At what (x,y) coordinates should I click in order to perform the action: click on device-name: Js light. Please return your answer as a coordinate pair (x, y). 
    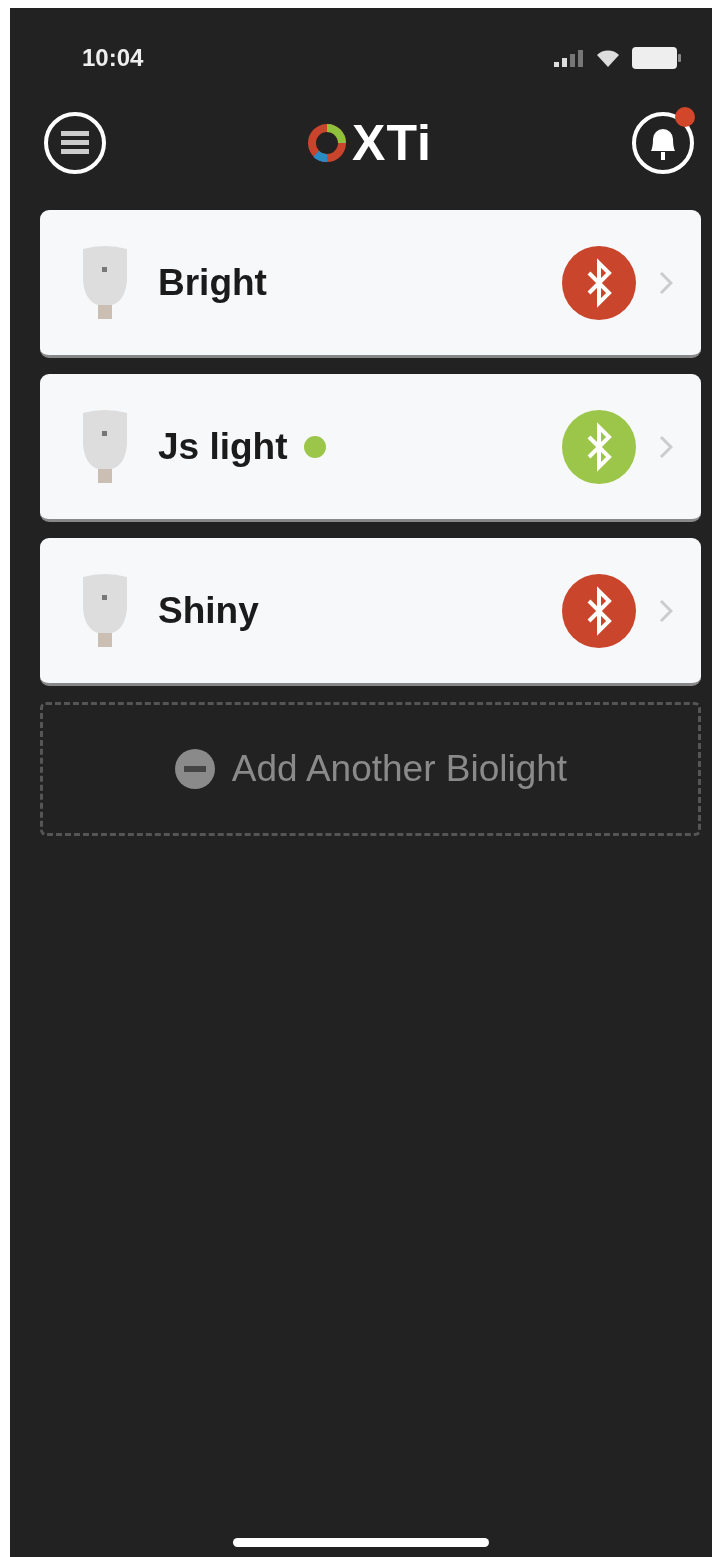
    Looking at the image, I should click on (223, 446).